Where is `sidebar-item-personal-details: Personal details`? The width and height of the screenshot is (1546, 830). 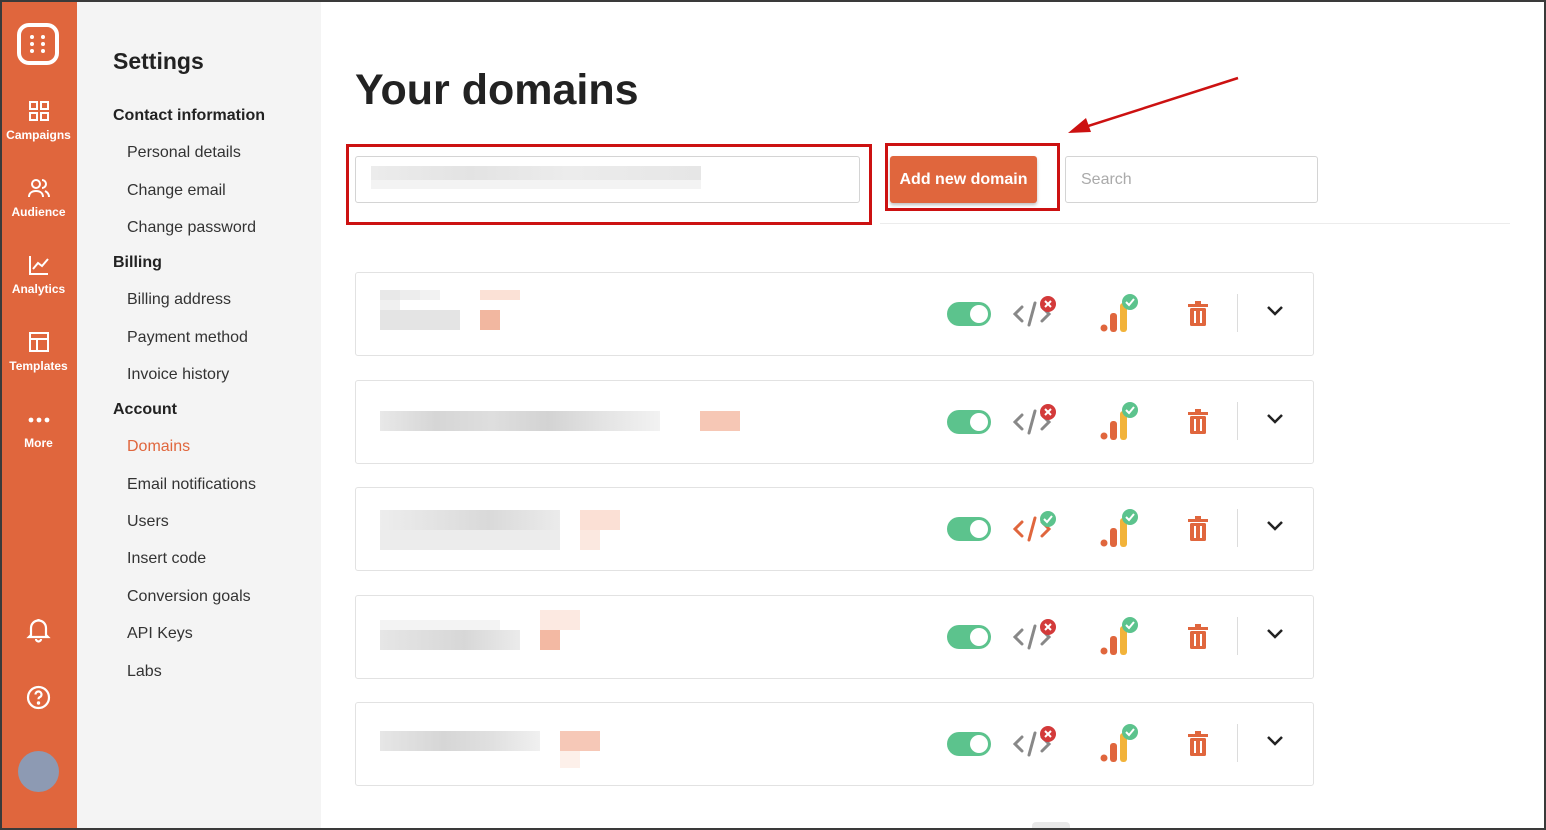 sidebar-item-personal-details: Personal details is located at coordinates (184, 153).